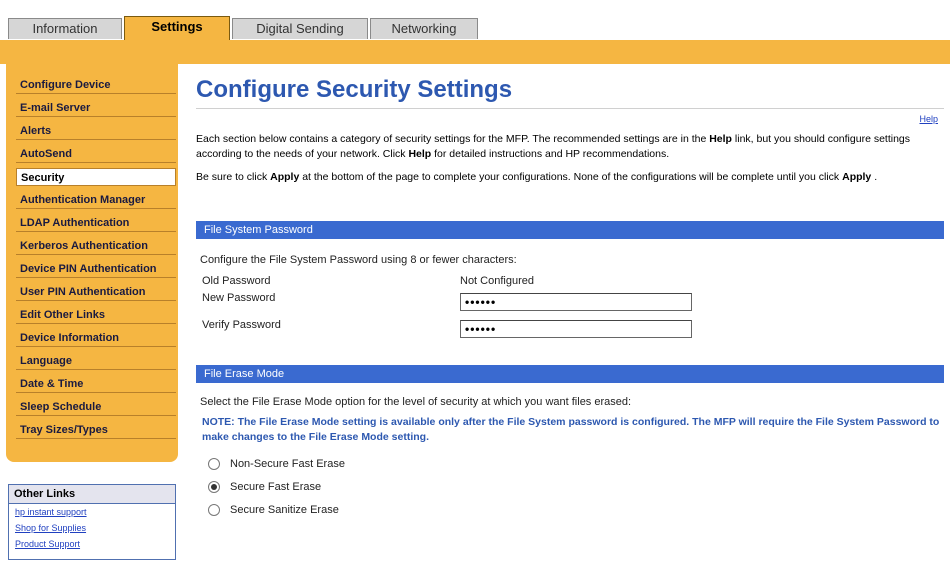 The width and height of the screenshot is (950, 561). Describe the element at coordinates (570, 230) in the screenshot. I see `section-file-system-password: File System Password` at that location.